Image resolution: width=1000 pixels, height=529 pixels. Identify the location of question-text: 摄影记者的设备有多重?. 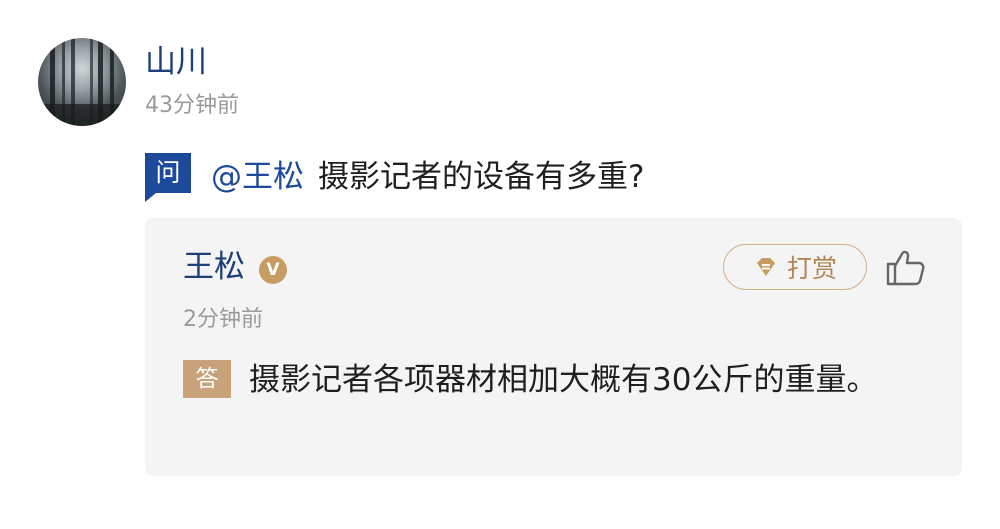
(481, 176).